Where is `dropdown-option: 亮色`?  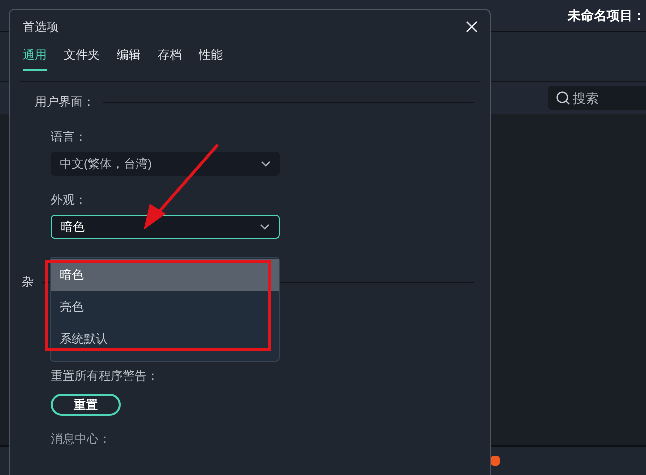 dropdown-option: 亮色 is located at coordinates (165, 307).